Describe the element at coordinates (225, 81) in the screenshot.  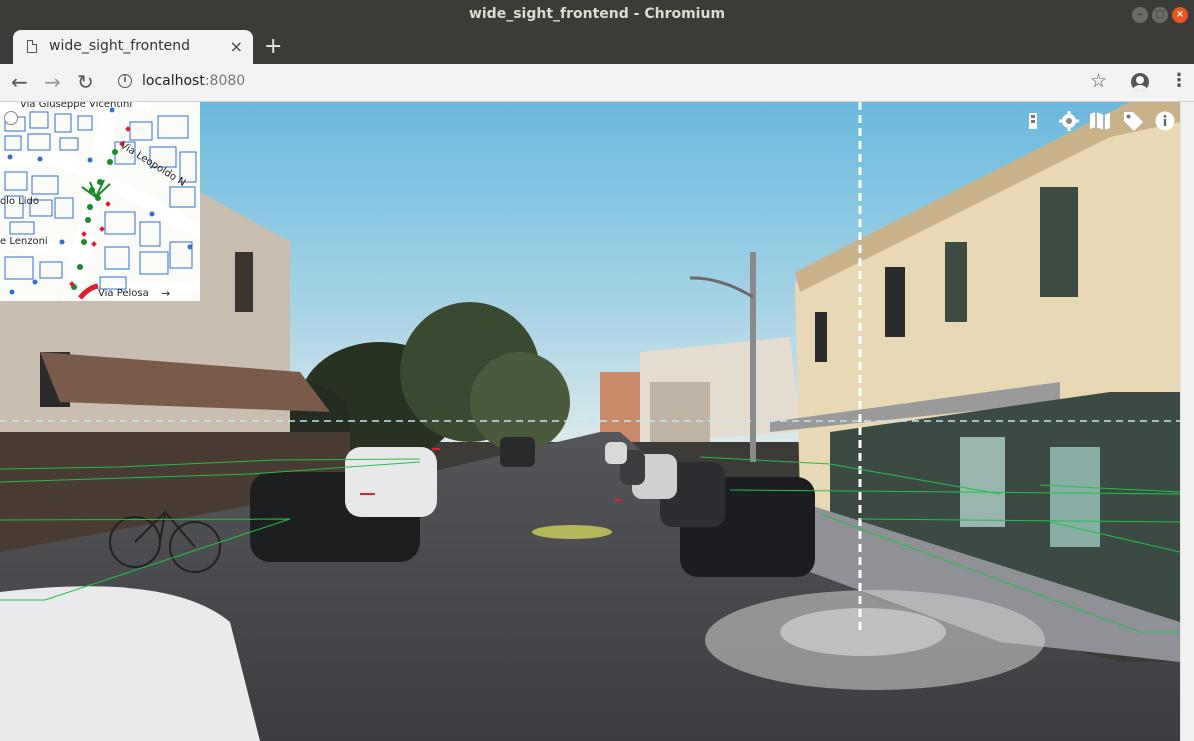
I see `url-port: :8080` at that location.